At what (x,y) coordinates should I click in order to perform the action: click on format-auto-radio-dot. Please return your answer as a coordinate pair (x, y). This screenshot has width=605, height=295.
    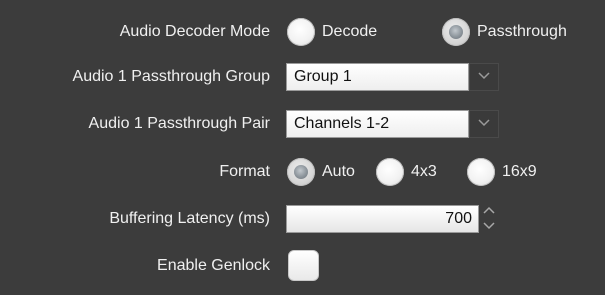
    Looking at the image, I should click on (301, 172).